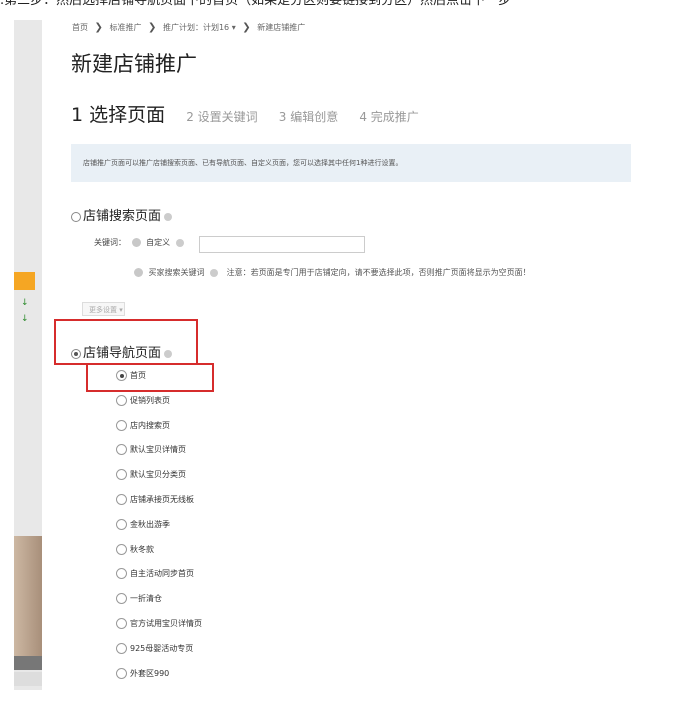 The height and width of the screenshot is (702, 684). What do you see at coordinates (162, 648) in the screenshot?
I see `nav-item-label: 925母婴活动专页` at bounding box center [162, 648].